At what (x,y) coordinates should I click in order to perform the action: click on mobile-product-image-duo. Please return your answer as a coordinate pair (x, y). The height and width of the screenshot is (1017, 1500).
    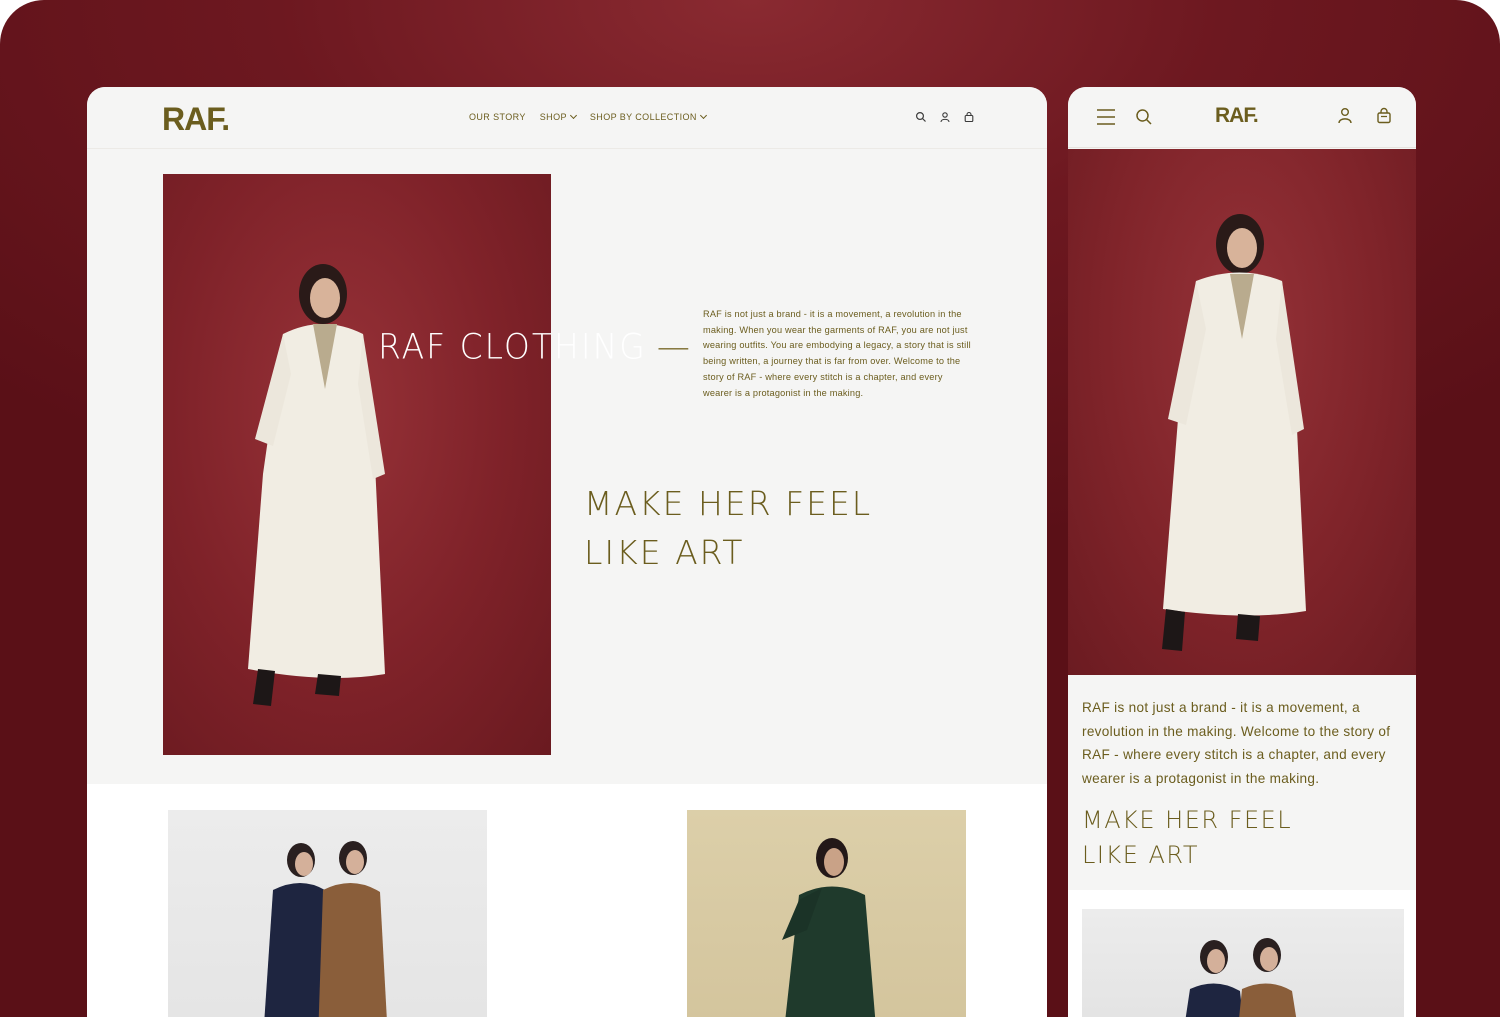
    Looking at the image, I should click on (1243, 963).